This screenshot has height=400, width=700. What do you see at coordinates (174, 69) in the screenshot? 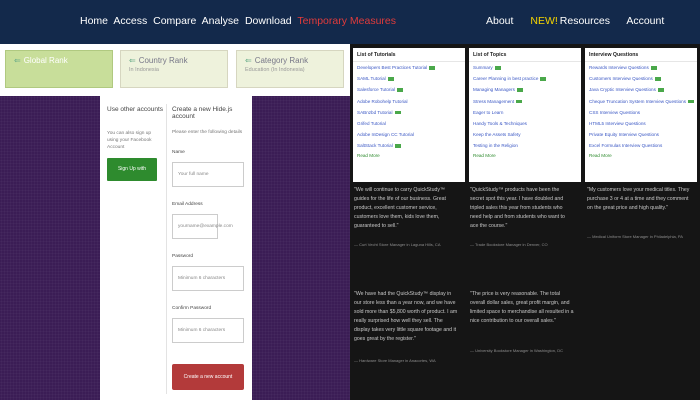
I see `country-rank-tab: ⇐ Country Rank In Indonesia` at bounding box center [174, 69].